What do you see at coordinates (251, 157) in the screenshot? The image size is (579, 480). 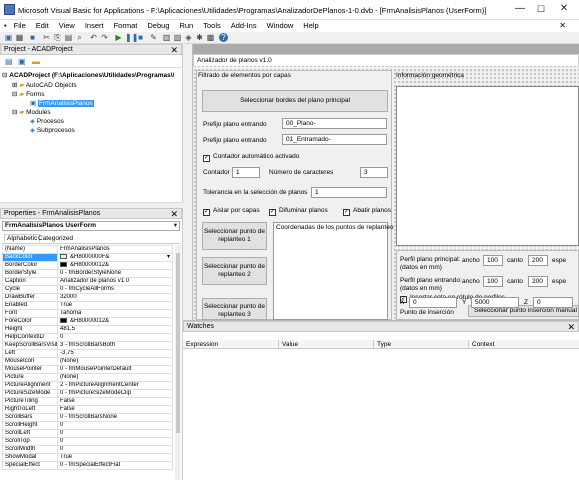 I see `auto-counter-checkbox: ✓ Contador automático activado` at bounding box center [251, 157].